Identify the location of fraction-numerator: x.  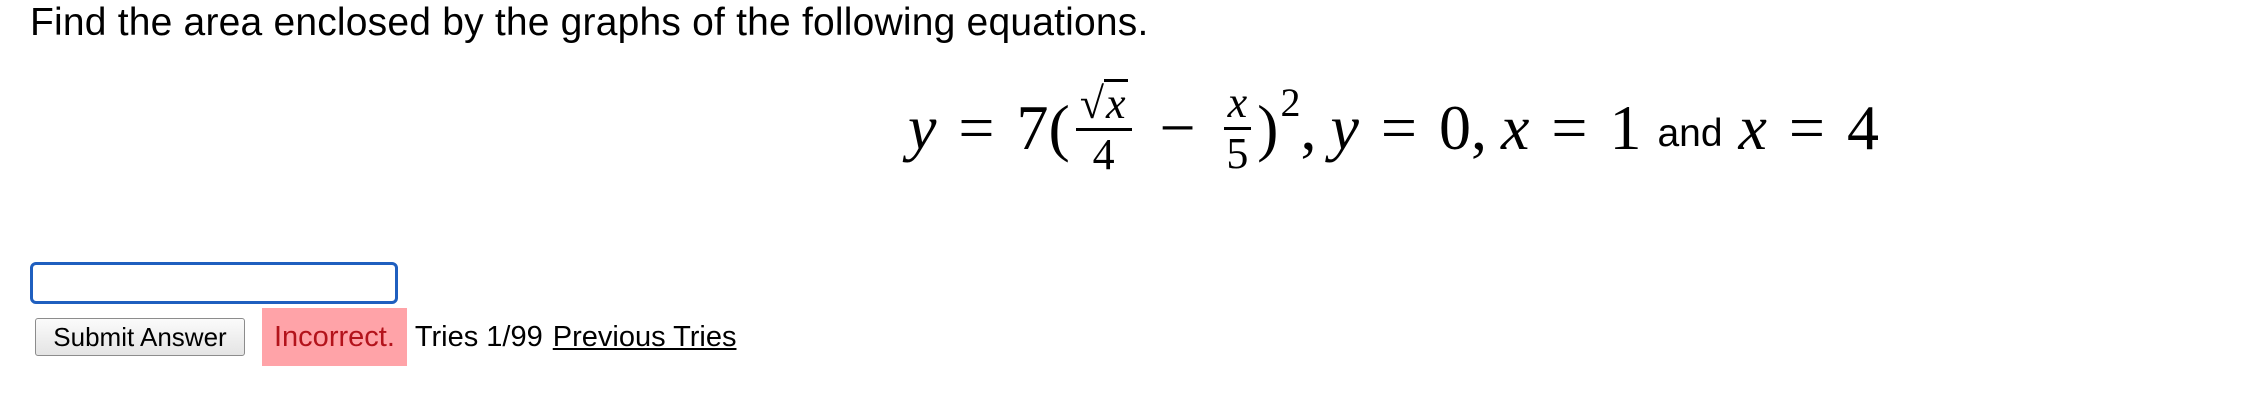
(1237, 105).